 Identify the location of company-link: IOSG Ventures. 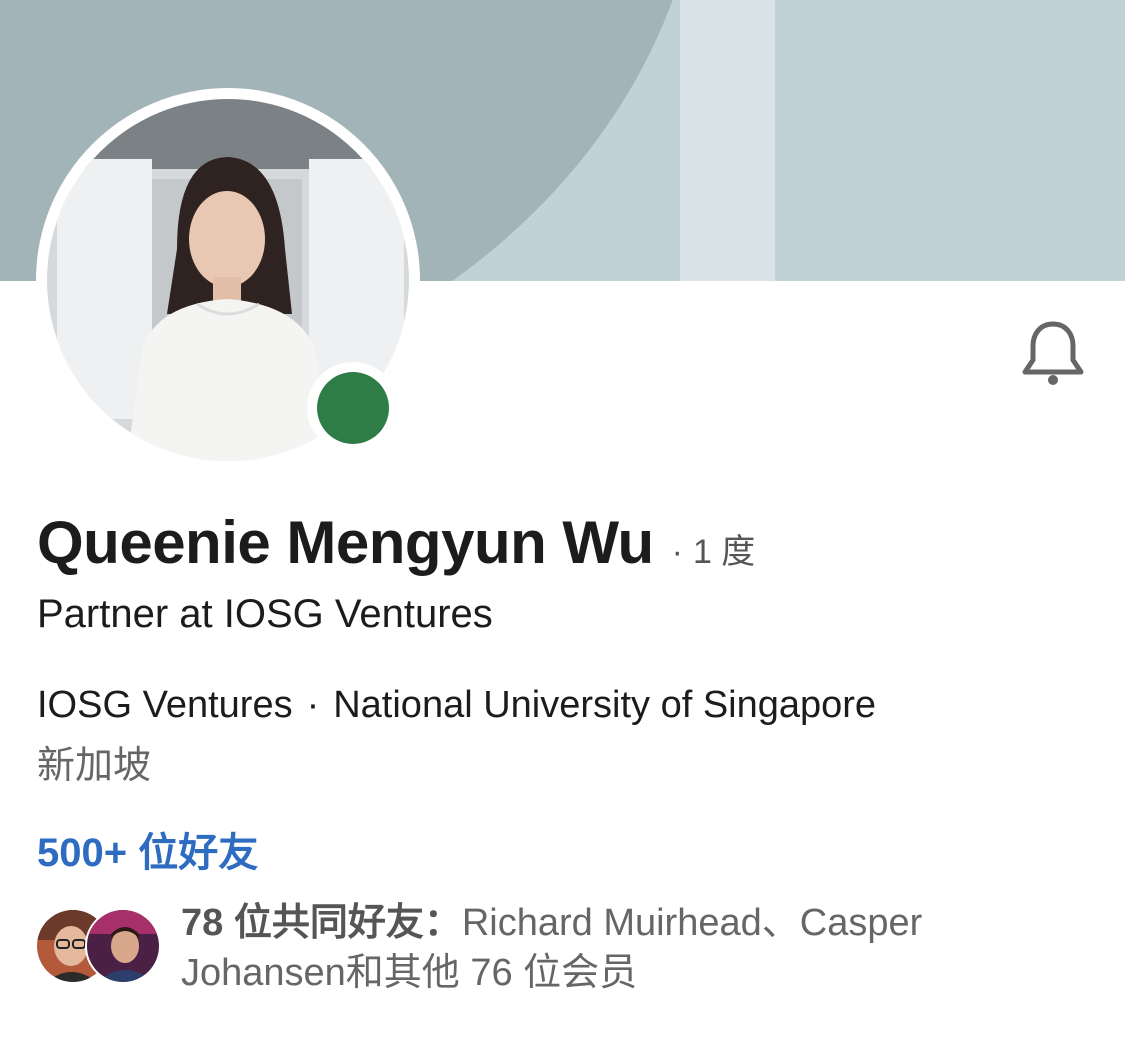
(165, 705).